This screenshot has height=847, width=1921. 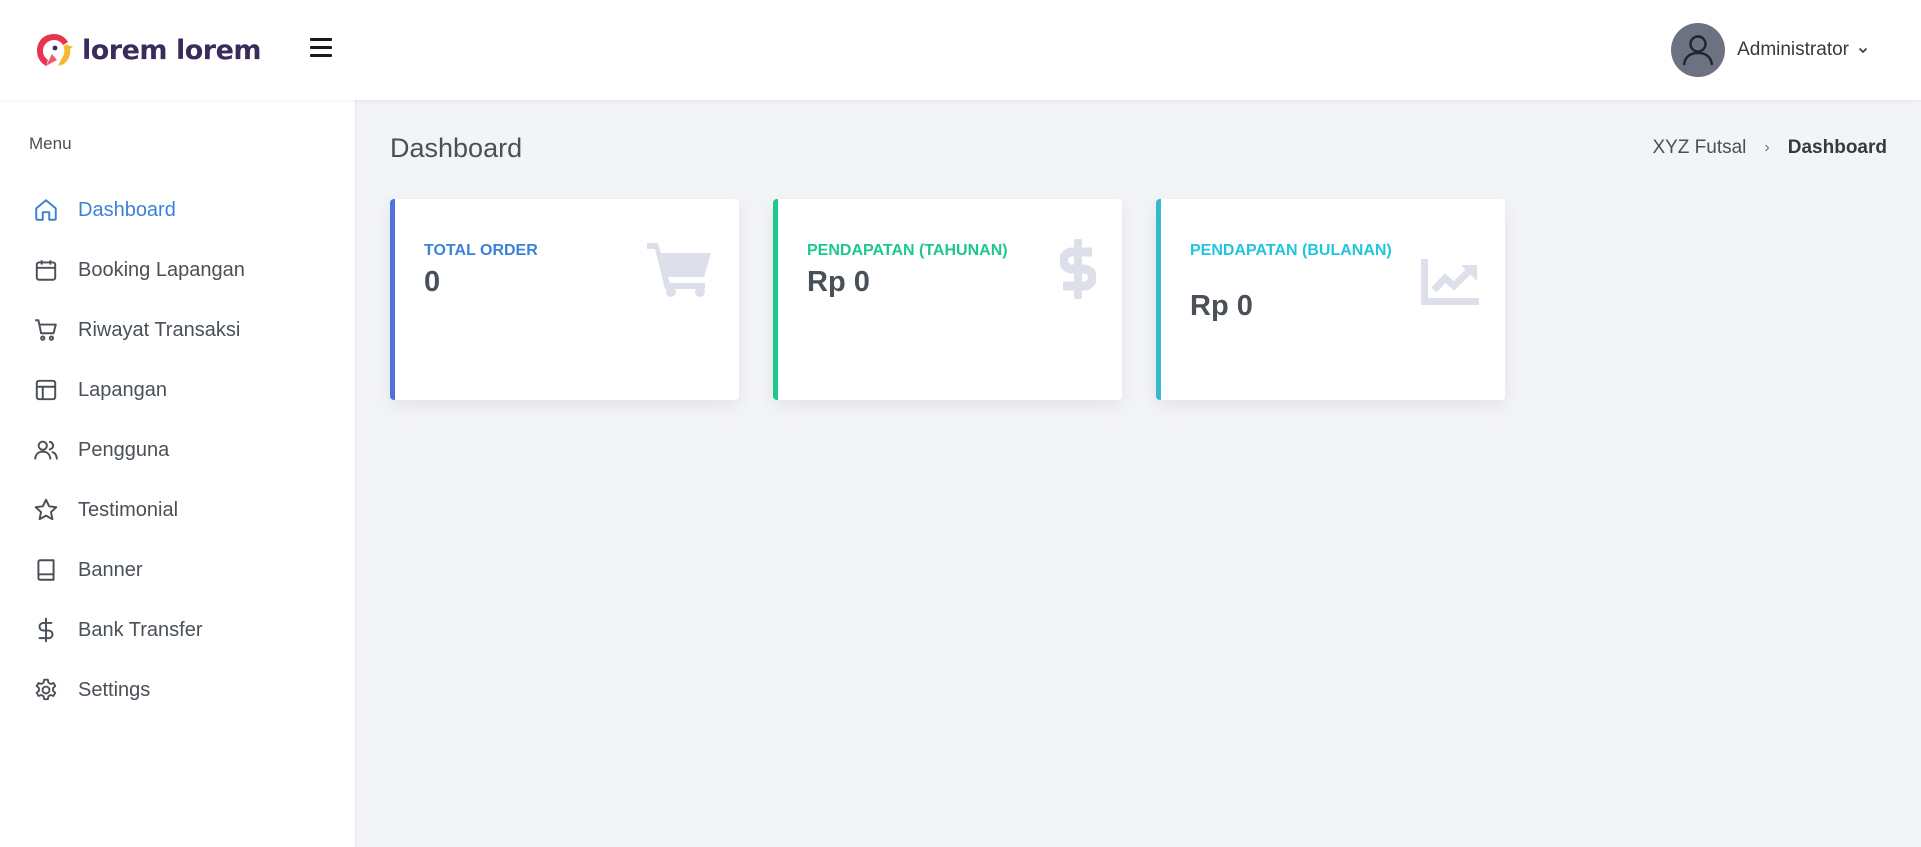 I want to click on chart-line-icon, so click(x=1450, y=282).